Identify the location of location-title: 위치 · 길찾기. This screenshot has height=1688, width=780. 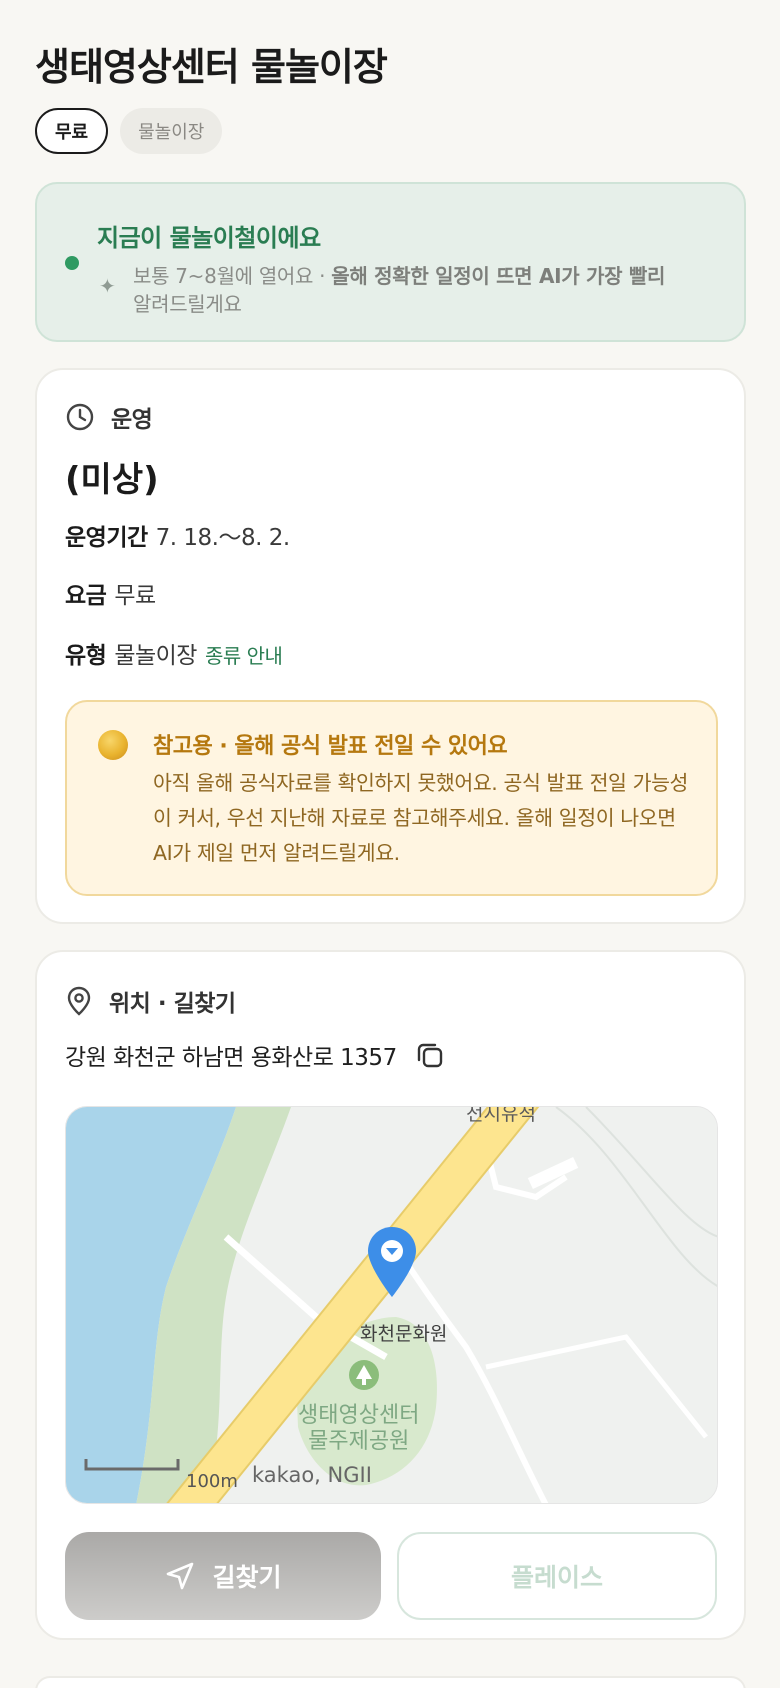
(172, 1004).